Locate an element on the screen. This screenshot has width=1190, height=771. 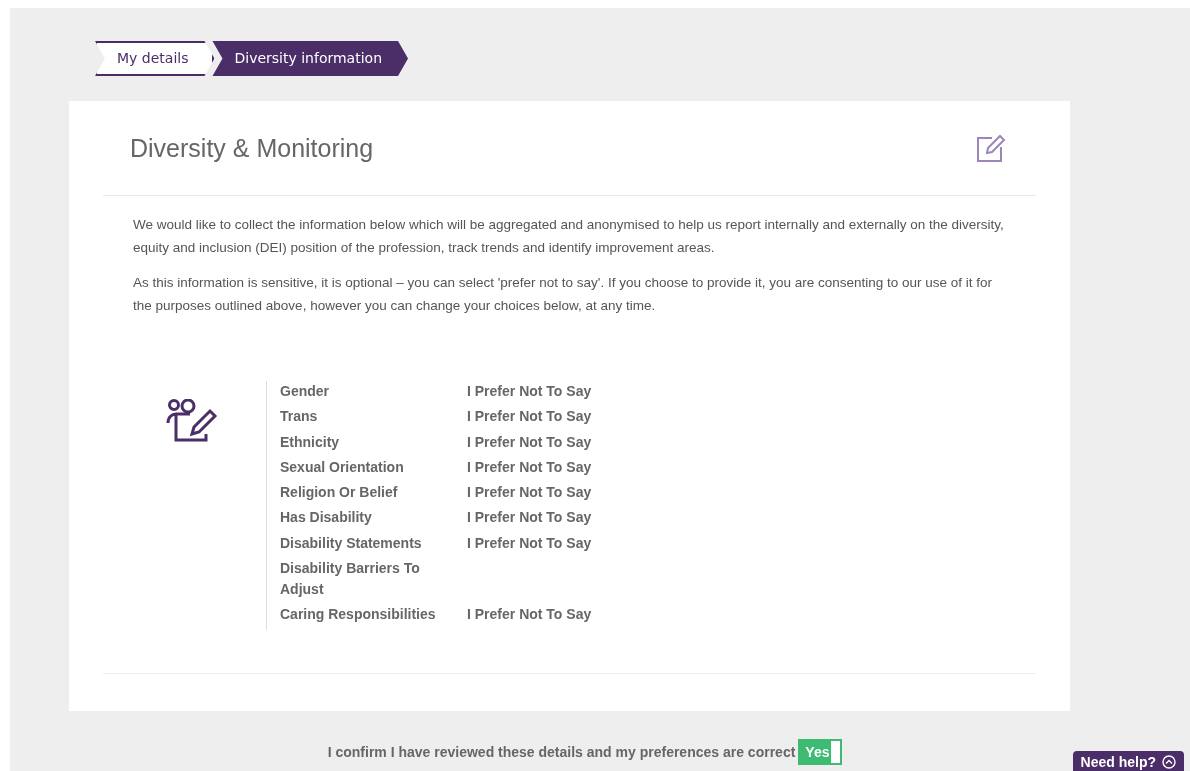
people-edit-icon is located at coordinates (193, 421).